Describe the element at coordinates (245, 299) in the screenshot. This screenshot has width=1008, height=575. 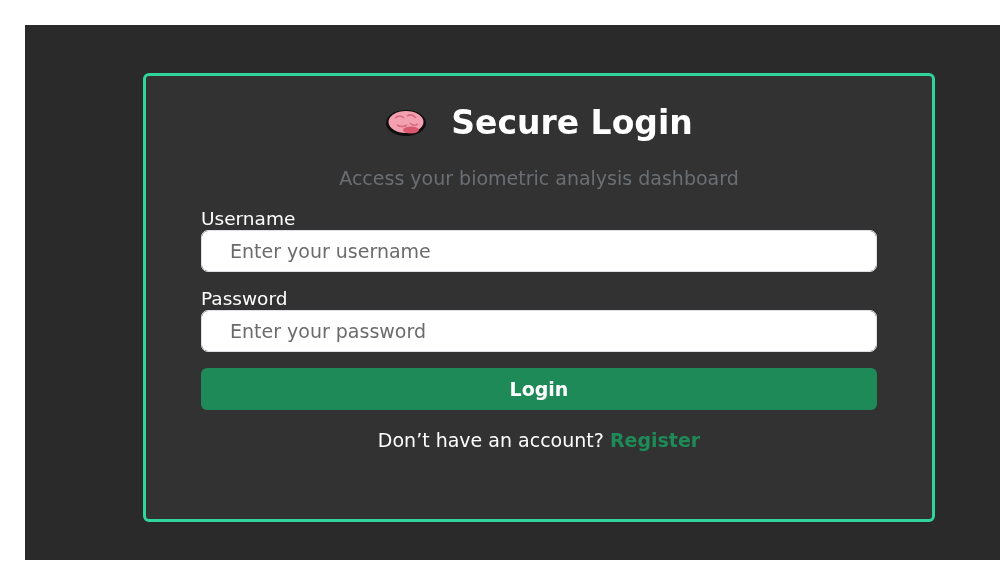
I see `field-label: Password` at that location.